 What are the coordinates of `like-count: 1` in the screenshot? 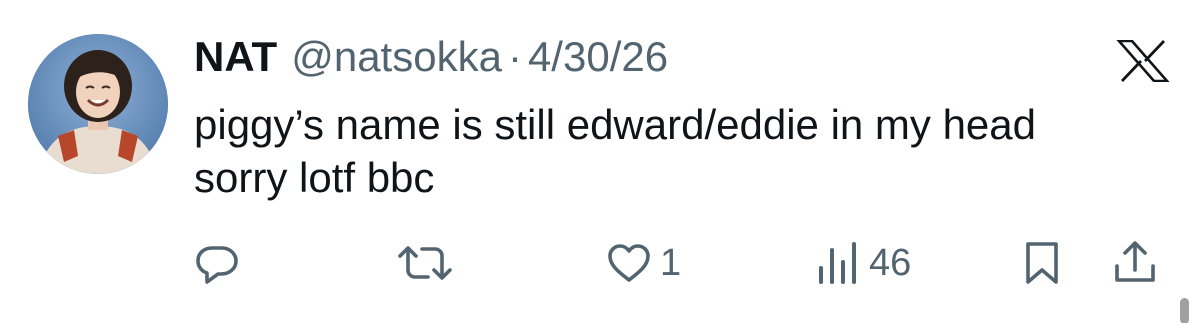 It's located at (671, 263).